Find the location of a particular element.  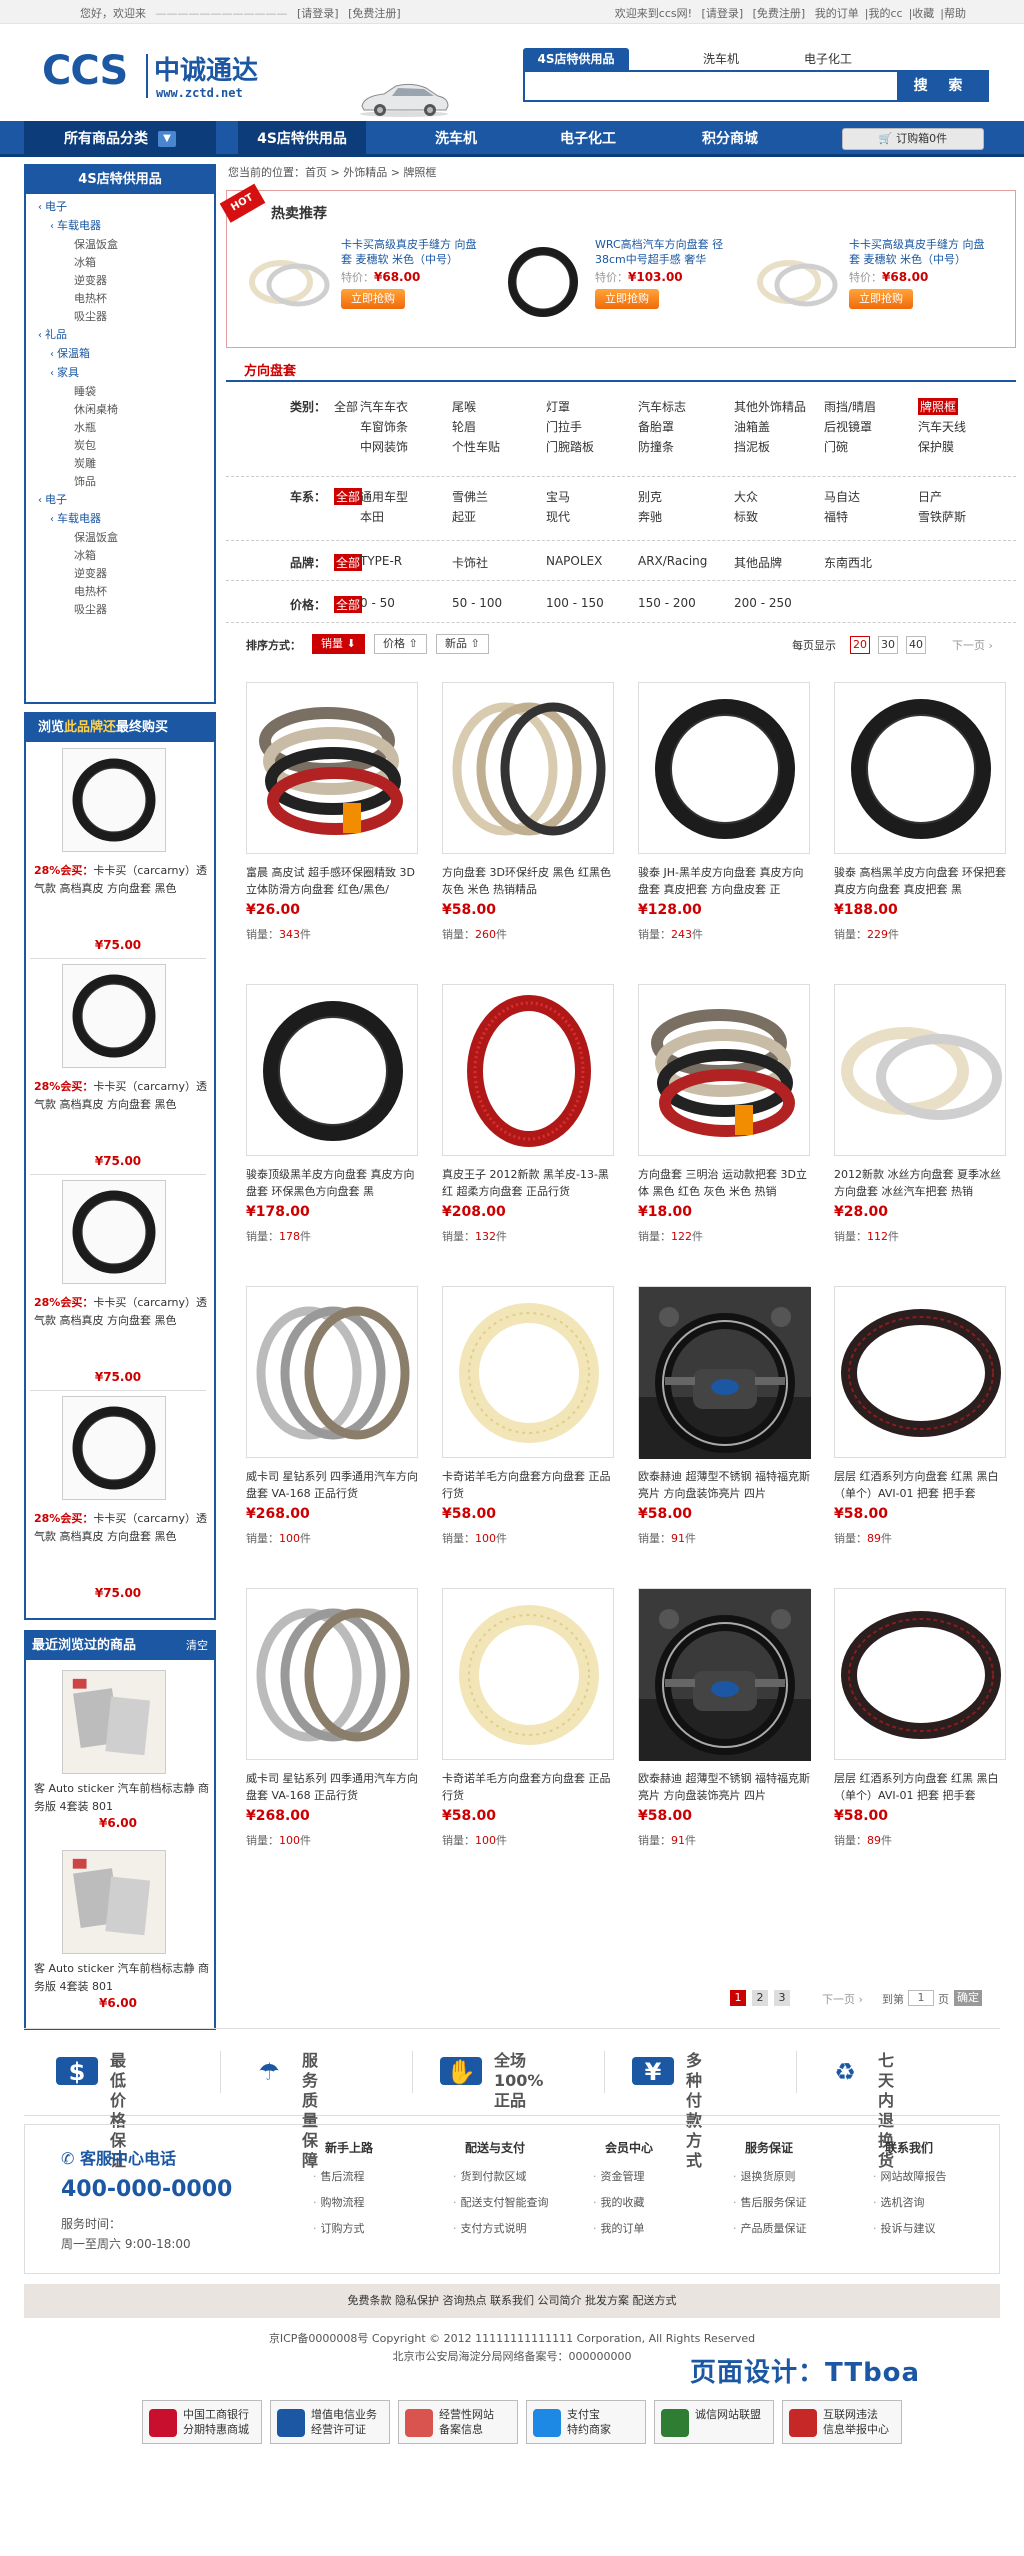

filter-option: 其他品牌 is located at coordinates (758, 562).